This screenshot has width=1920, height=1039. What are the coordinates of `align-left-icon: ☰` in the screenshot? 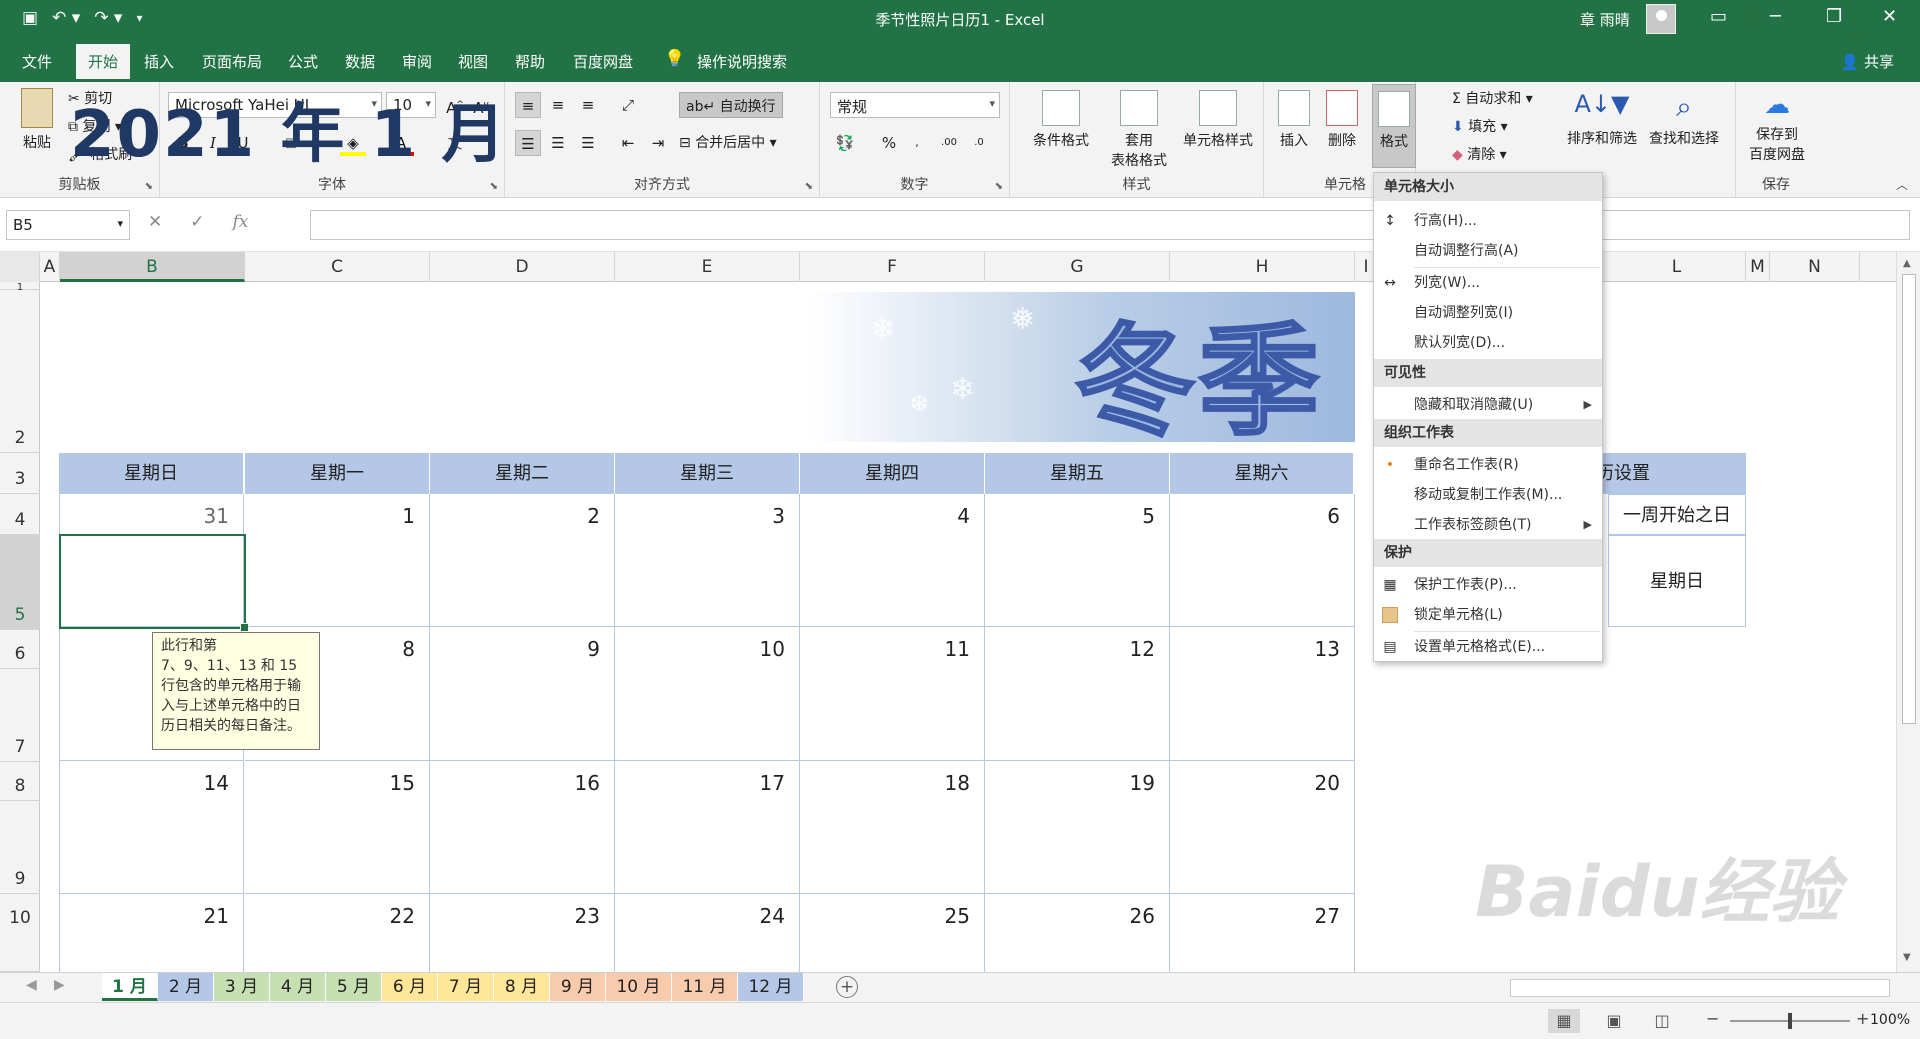 It's located at (528, 143).